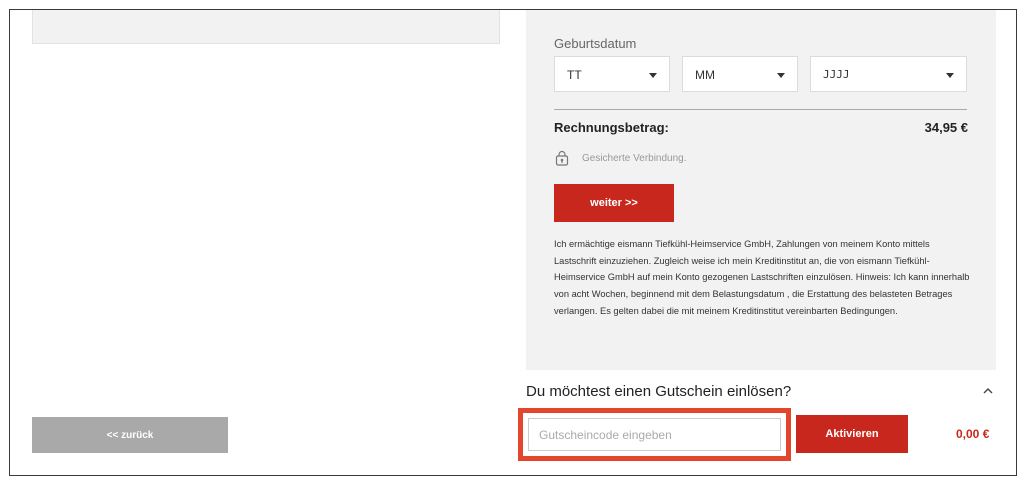 The width and height of the screenshot is (1024, 488). What do you see at coordinates (612, 74) in the screenshot?
I see `dob-day-select: TT` at bounding box center [612, 74].